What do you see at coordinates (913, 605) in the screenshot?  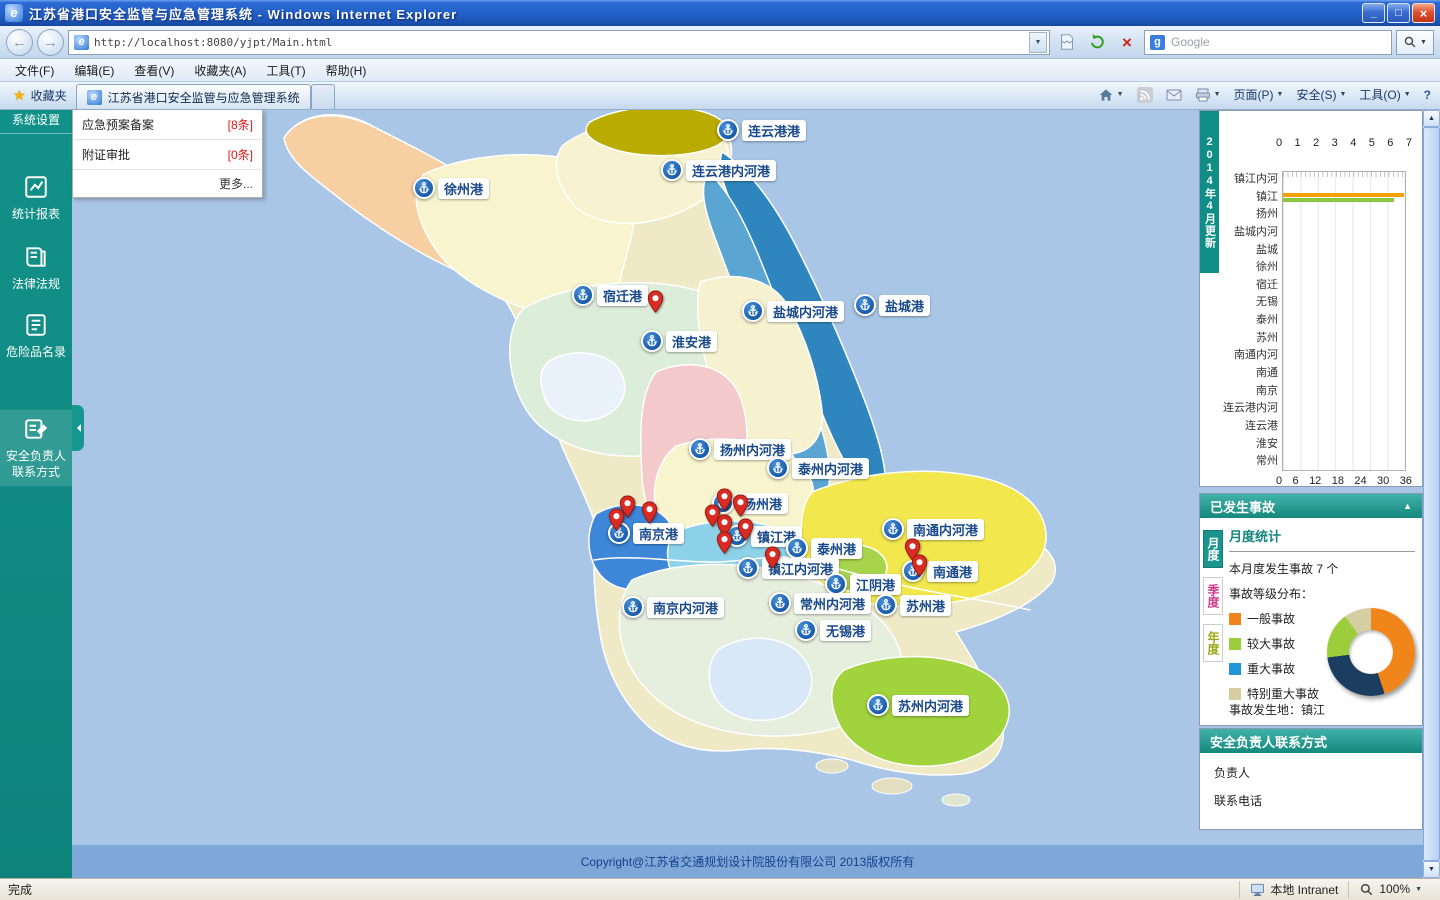 I see `port-marker: 苏州港` at bounding box center [913, 605].